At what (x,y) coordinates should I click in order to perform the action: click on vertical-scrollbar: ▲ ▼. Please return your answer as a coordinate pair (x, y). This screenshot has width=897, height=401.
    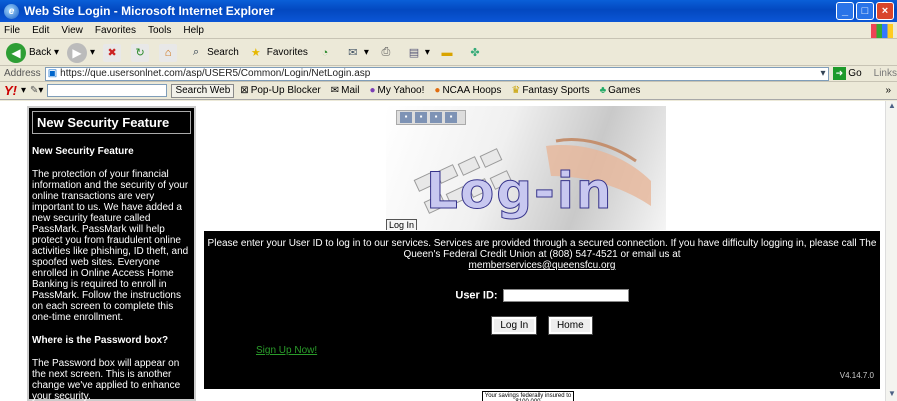
    Looking at the image, I should click on (891, 251).